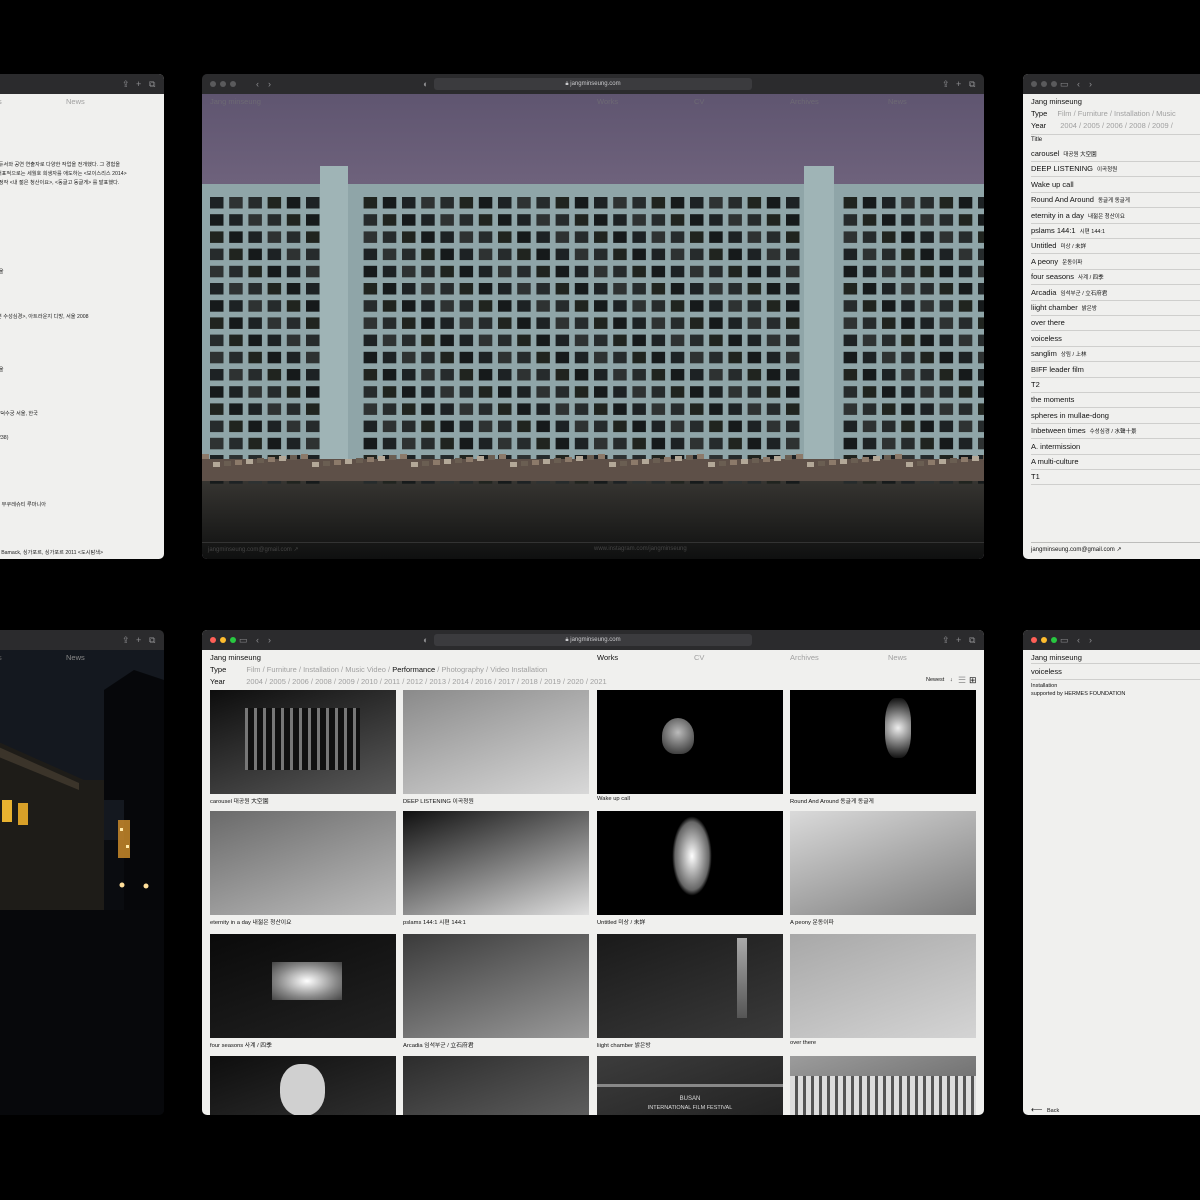 The width and height of the screenshot is (1200, 1200). I want to click on work-tile: Round And Around 동글게 동글게, so click(883, 748).